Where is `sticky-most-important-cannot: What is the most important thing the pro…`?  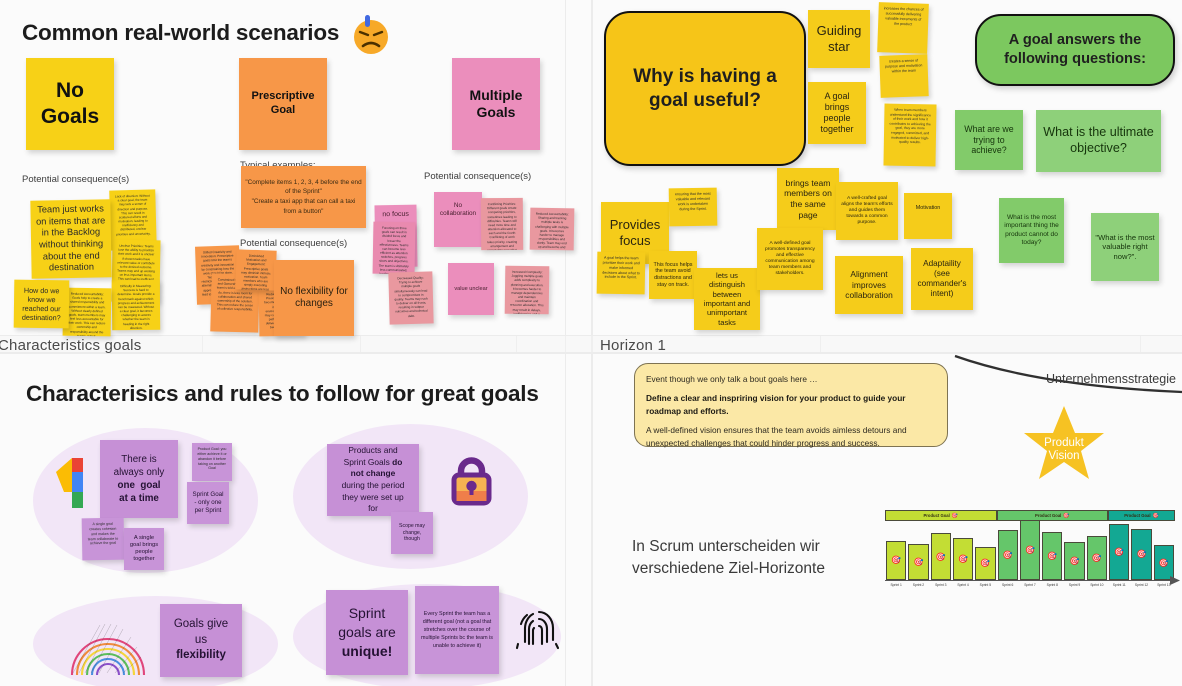 sticky-most-important-cannot: What is the most important thing the pro… is located at coordinates (1031, 230).